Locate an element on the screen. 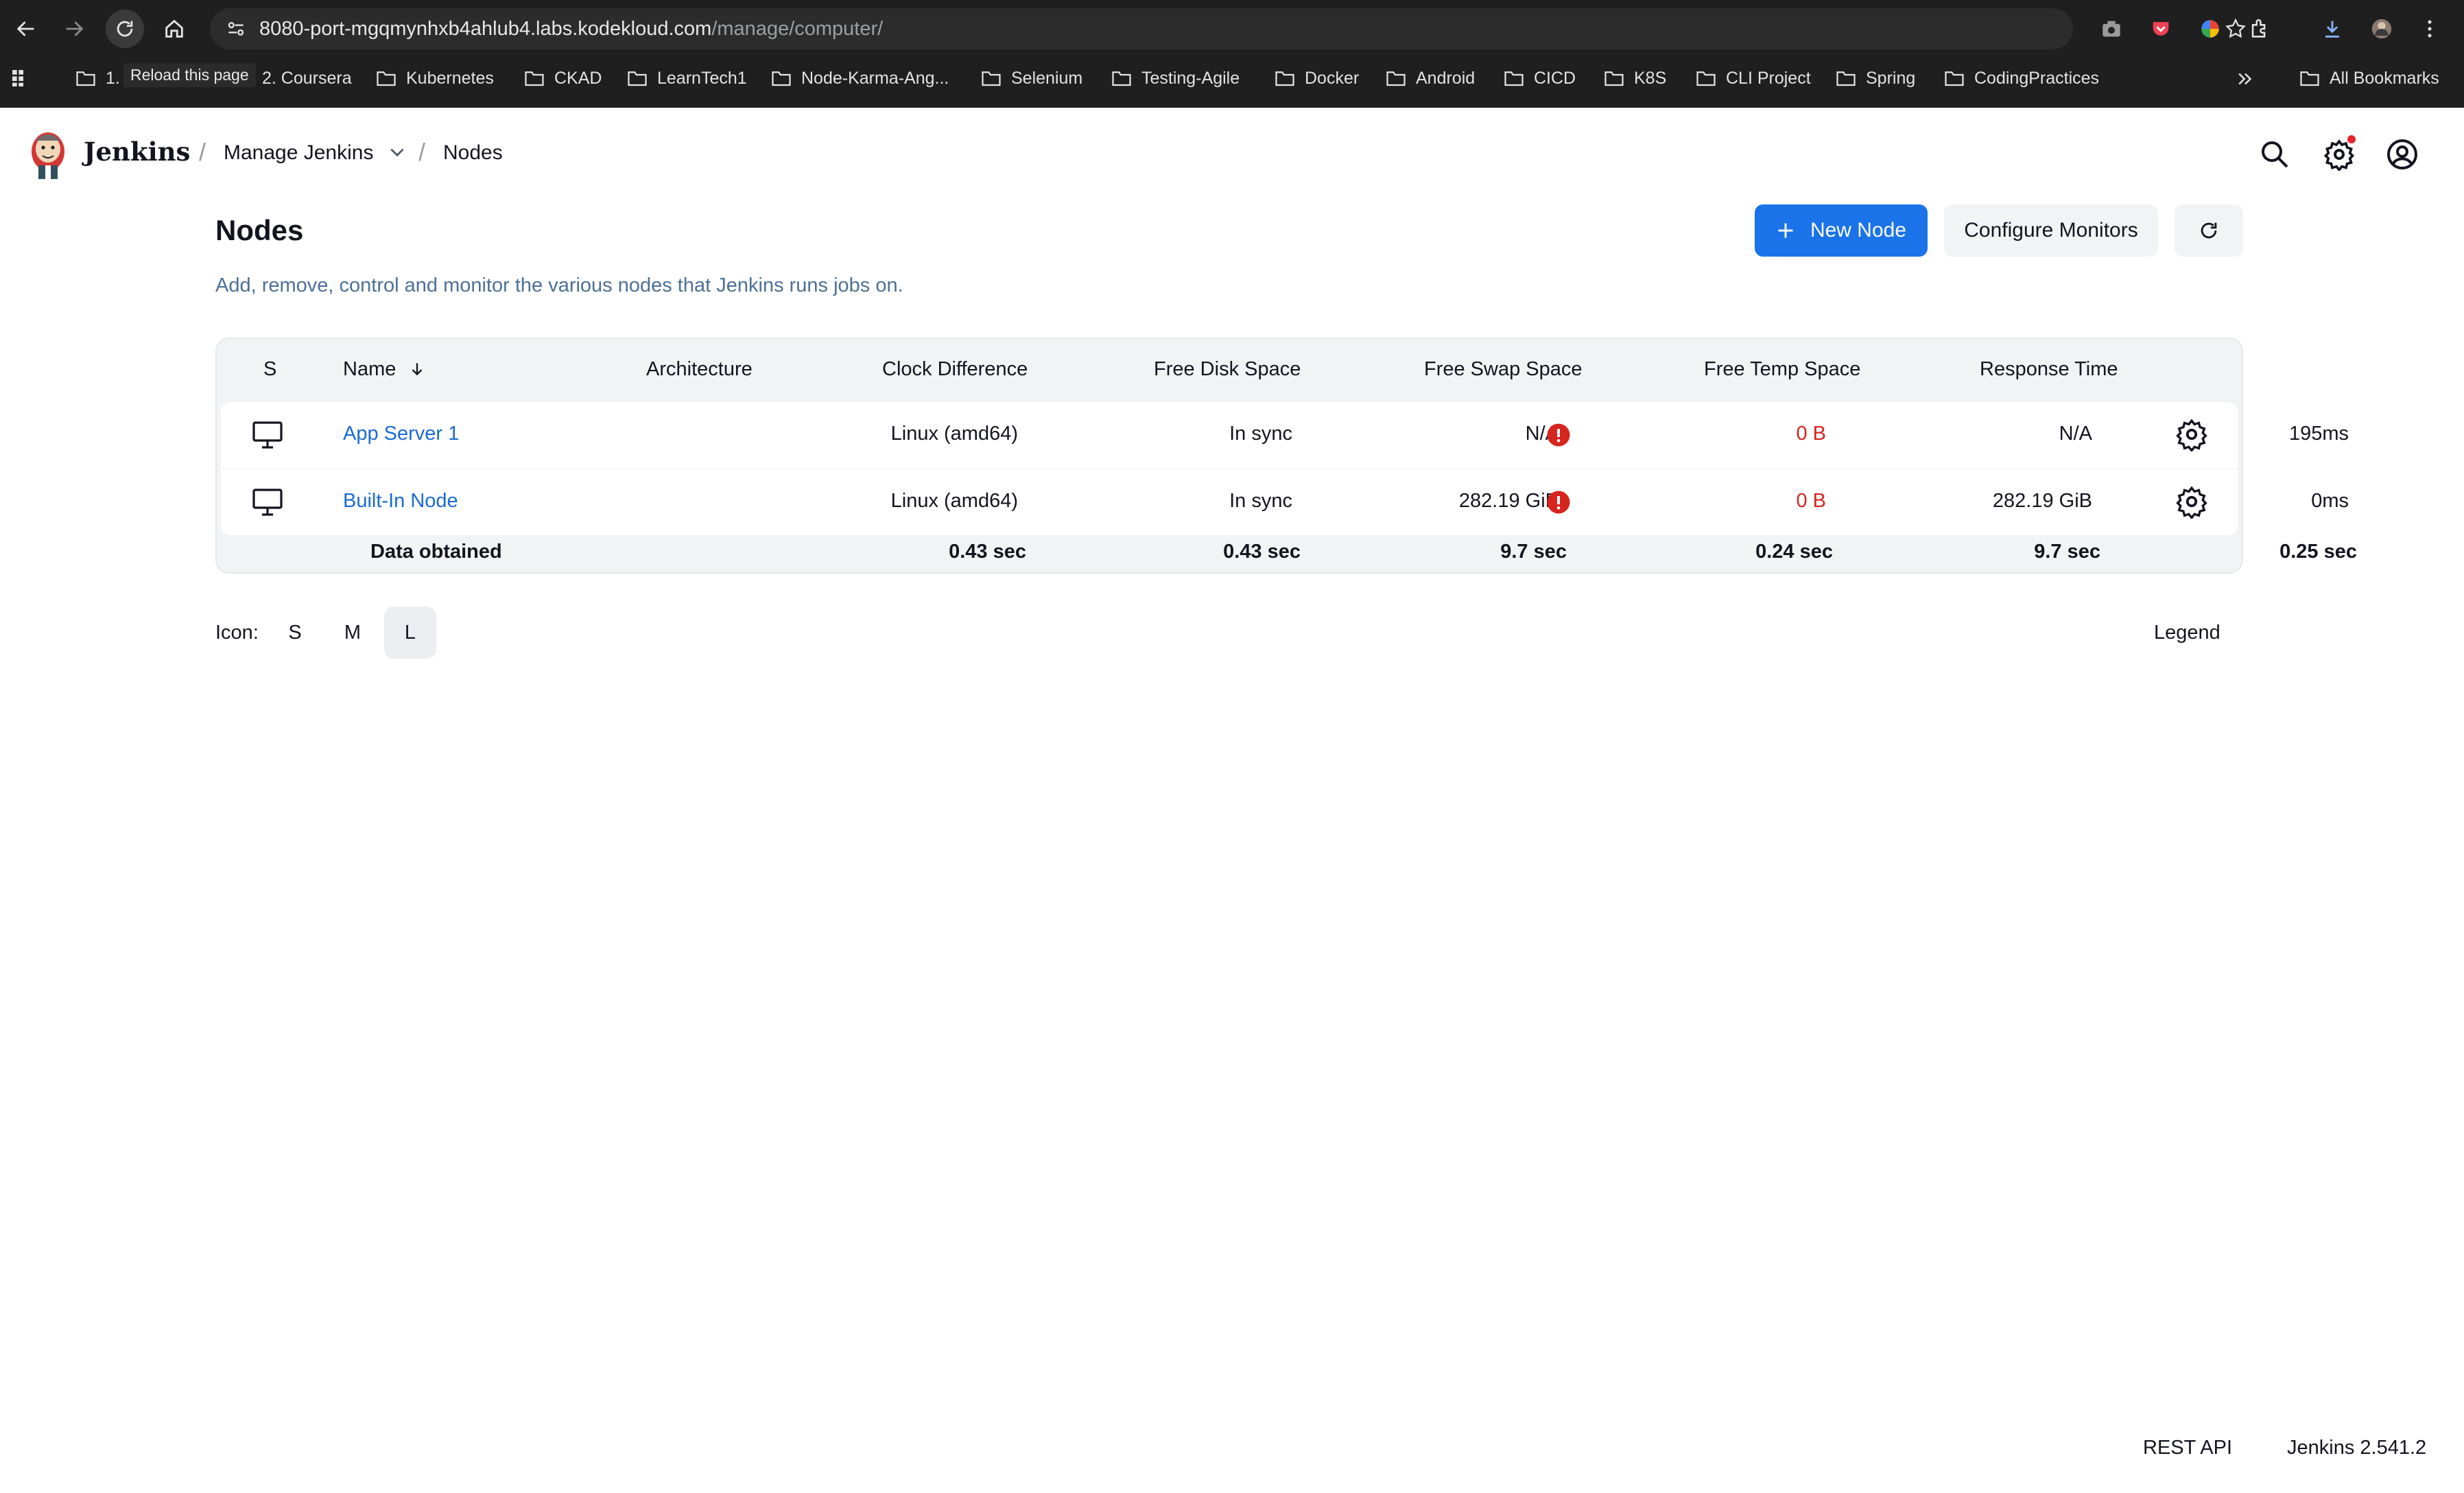 Image resolution: width=2464 pixels, height=1493 pixels. header-response-time: Response Time is located at coordinates (2049, 369).